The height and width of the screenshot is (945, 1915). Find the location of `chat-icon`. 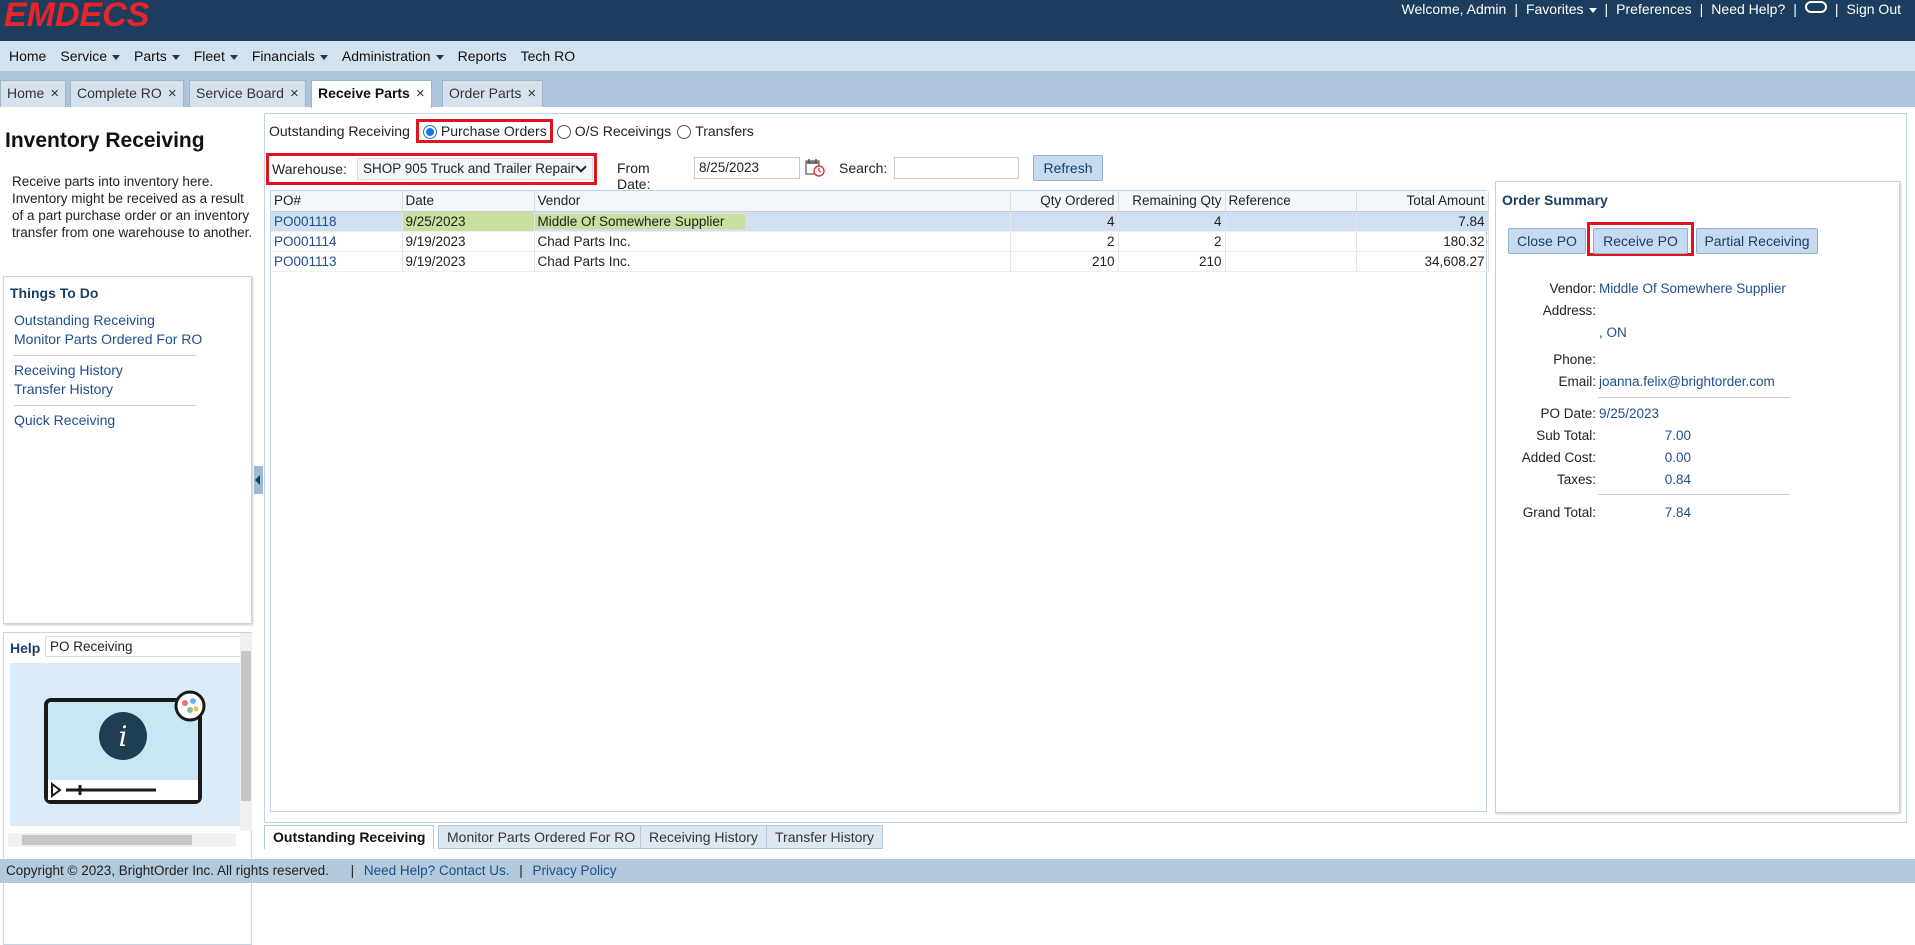

chat-icon is located at coordinates (1815, 7).